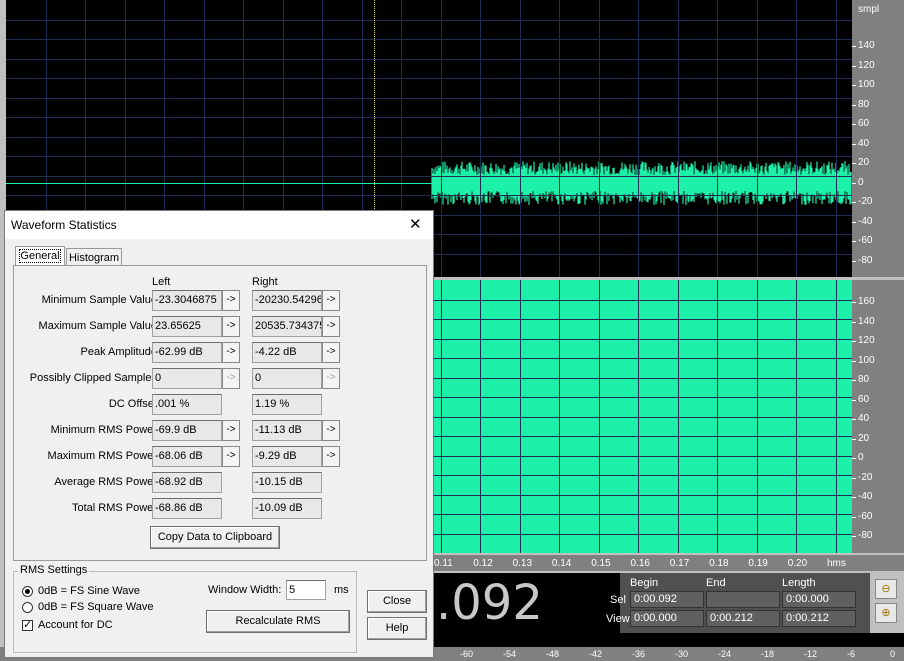  What do you see at coordinates (40, 256) in the screenshot?
I see `tab-general: General` at bounding box center [40, 256].